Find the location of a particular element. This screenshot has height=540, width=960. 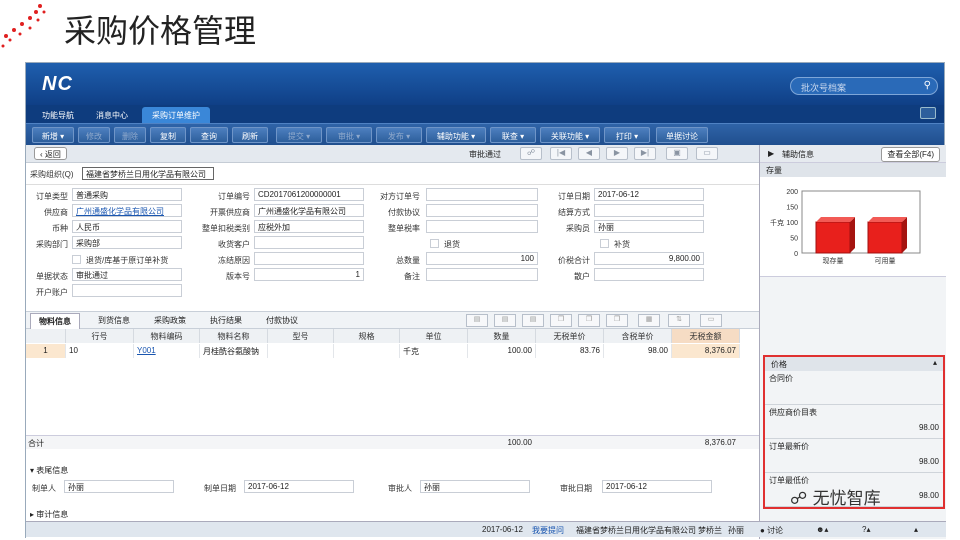

bank-field is located at coordinates (127, 290).